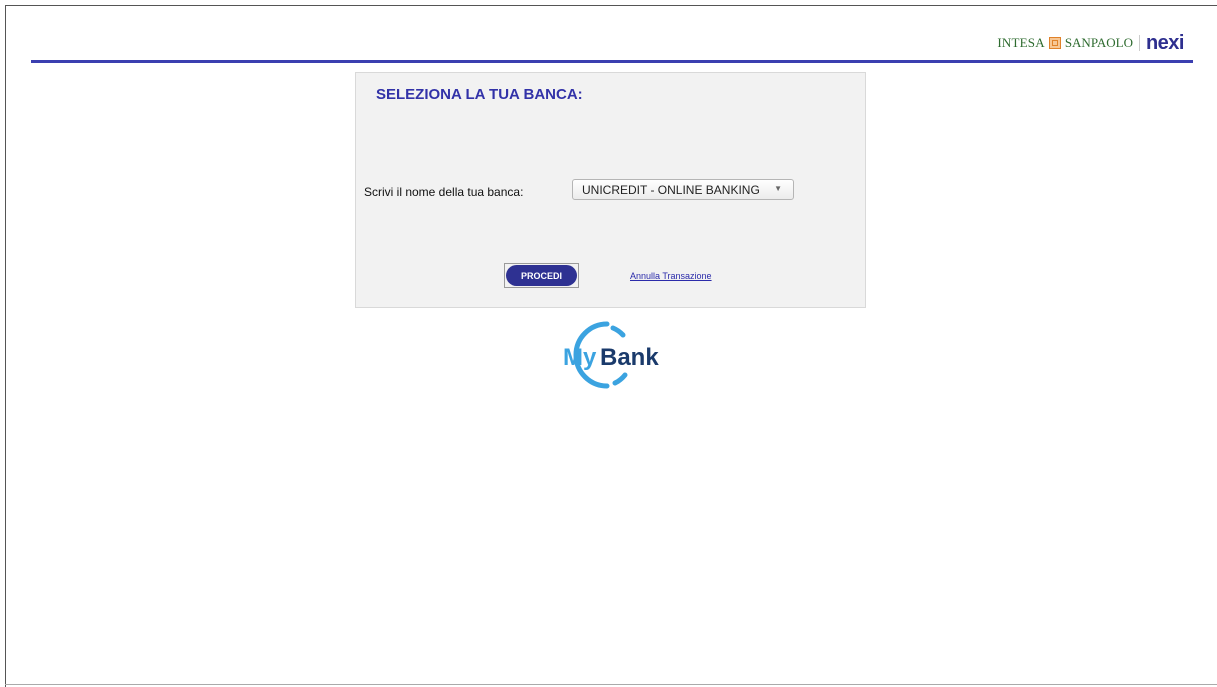 This screenshot has height=687, width=1217. What do you see at coordinates (671, 276) in the screenshot?
I see `cancel-transaction-link: Annulla Transazione` at bounding box center [671, 276].